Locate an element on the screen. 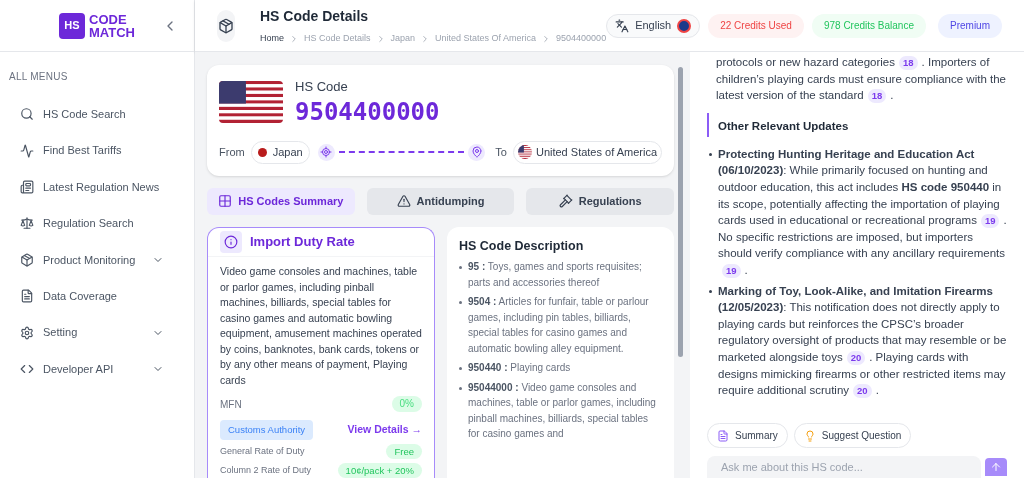  language-selector: English is located at coordinates (653, 25).